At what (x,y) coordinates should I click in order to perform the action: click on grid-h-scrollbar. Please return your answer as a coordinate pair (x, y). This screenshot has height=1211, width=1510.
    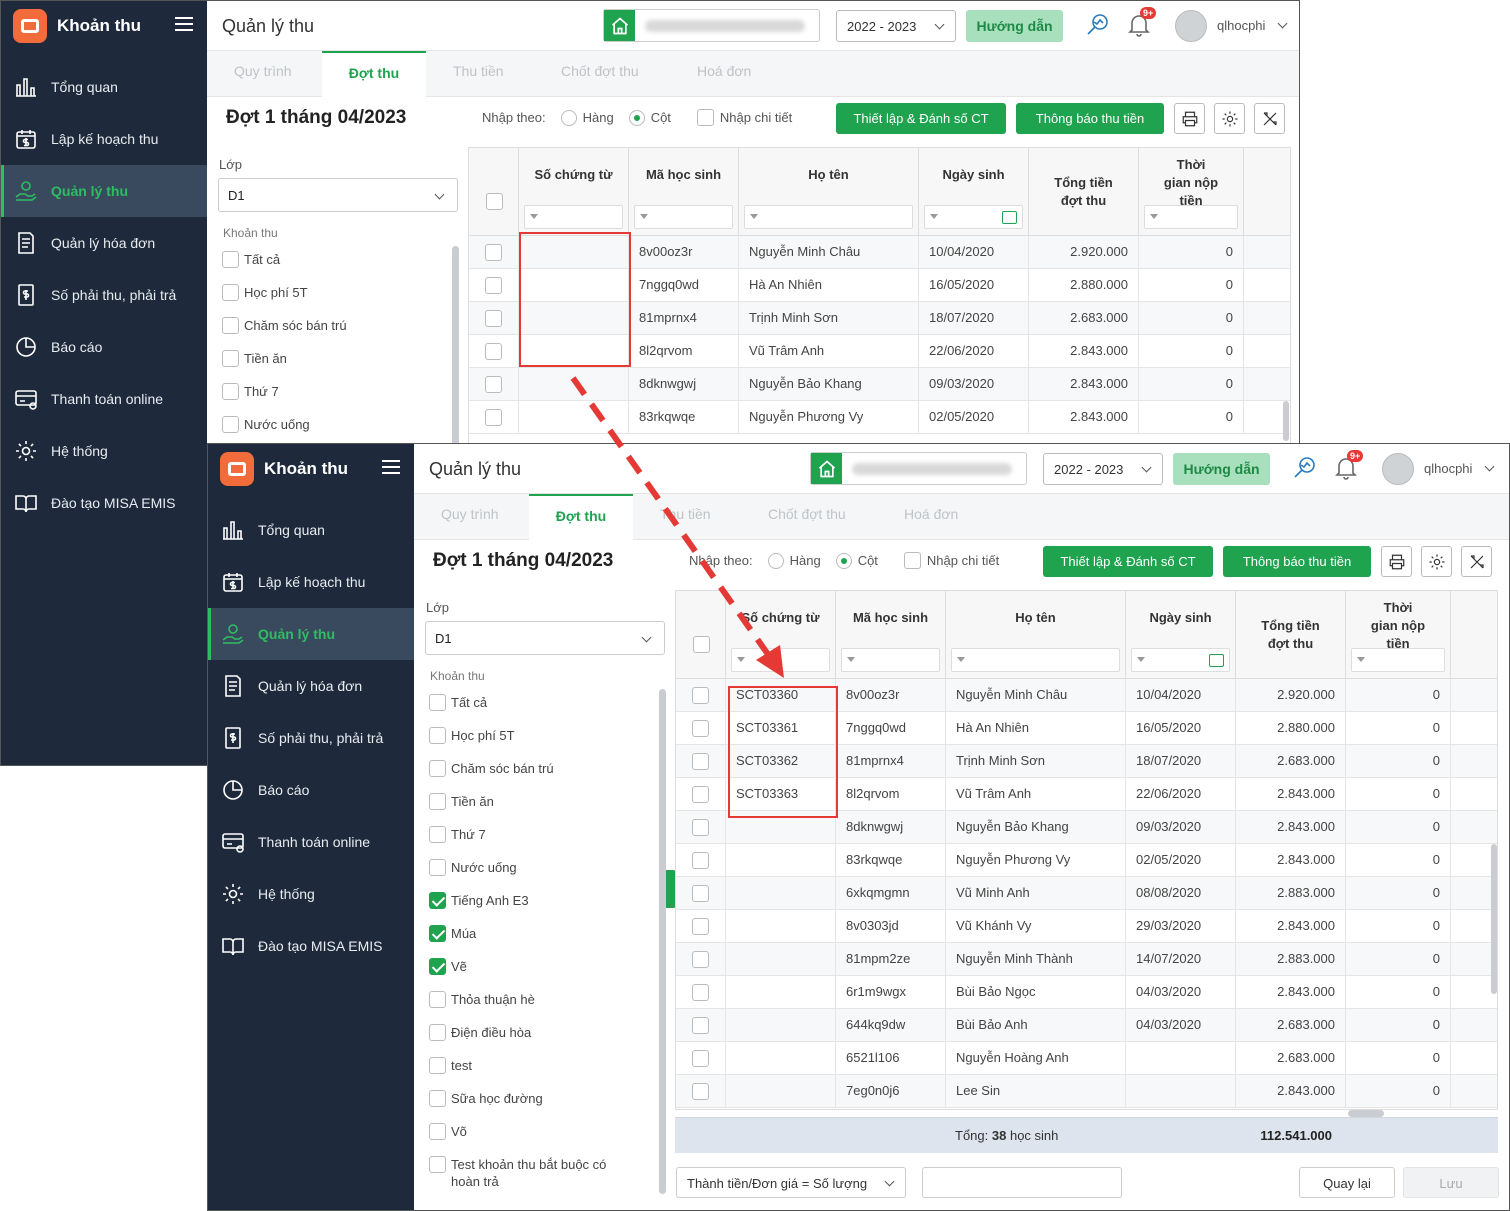
    Looking at the image, I should click on (1366, 1113).